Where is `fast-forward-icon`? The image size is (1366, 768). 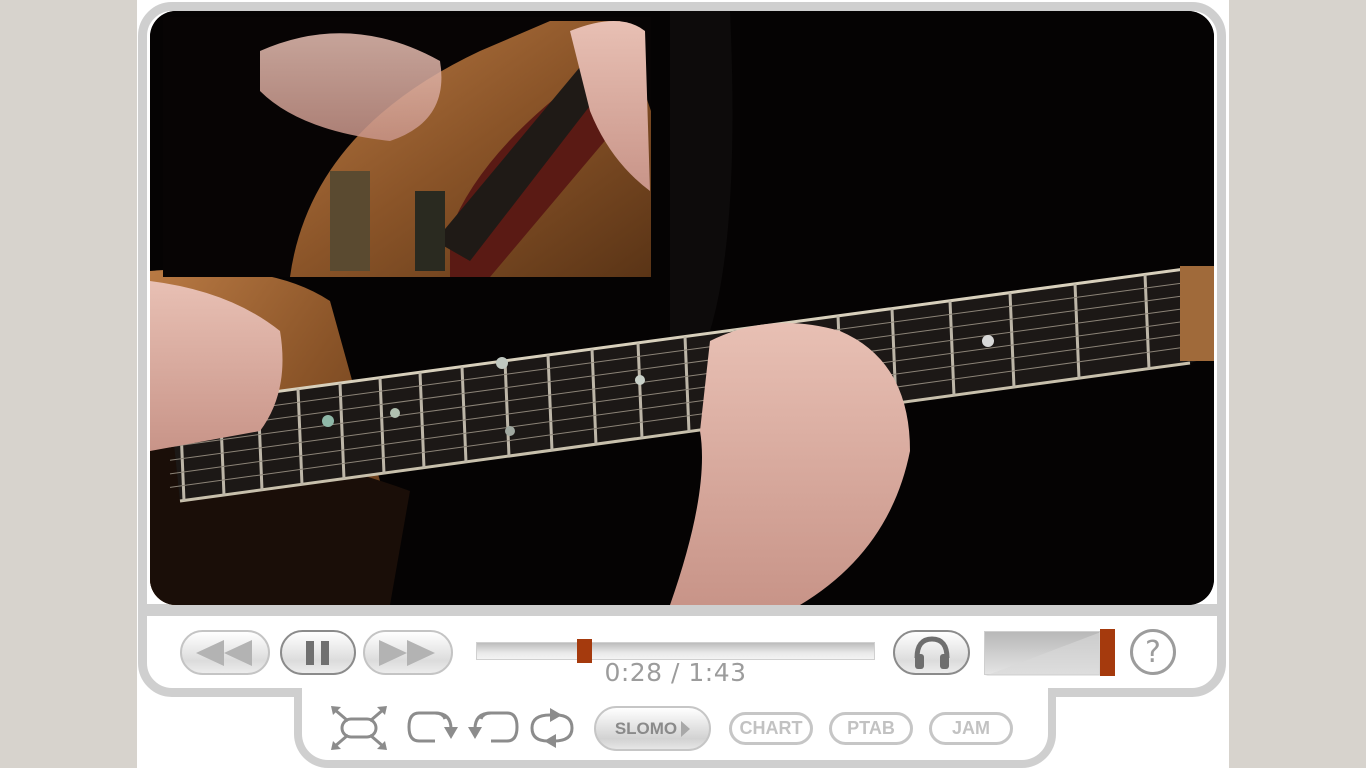
fast-forward-icon is located at coordinates (407, 652).